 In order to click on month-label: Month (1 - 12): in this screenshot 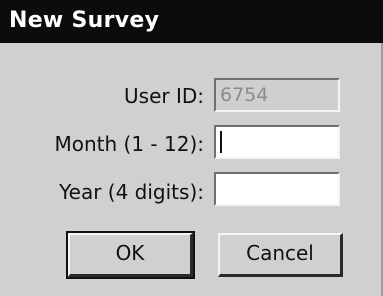, I will do `click(129, 144)`.